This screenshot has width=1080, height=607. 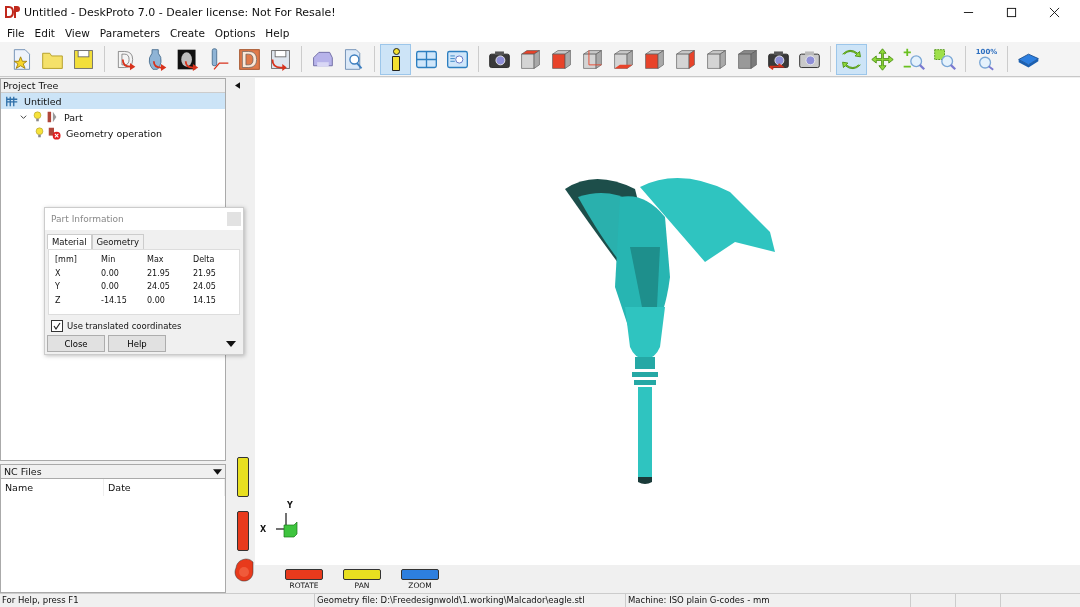 I want to click on status-text: For Help, press F1, so click(x=157, y=600).